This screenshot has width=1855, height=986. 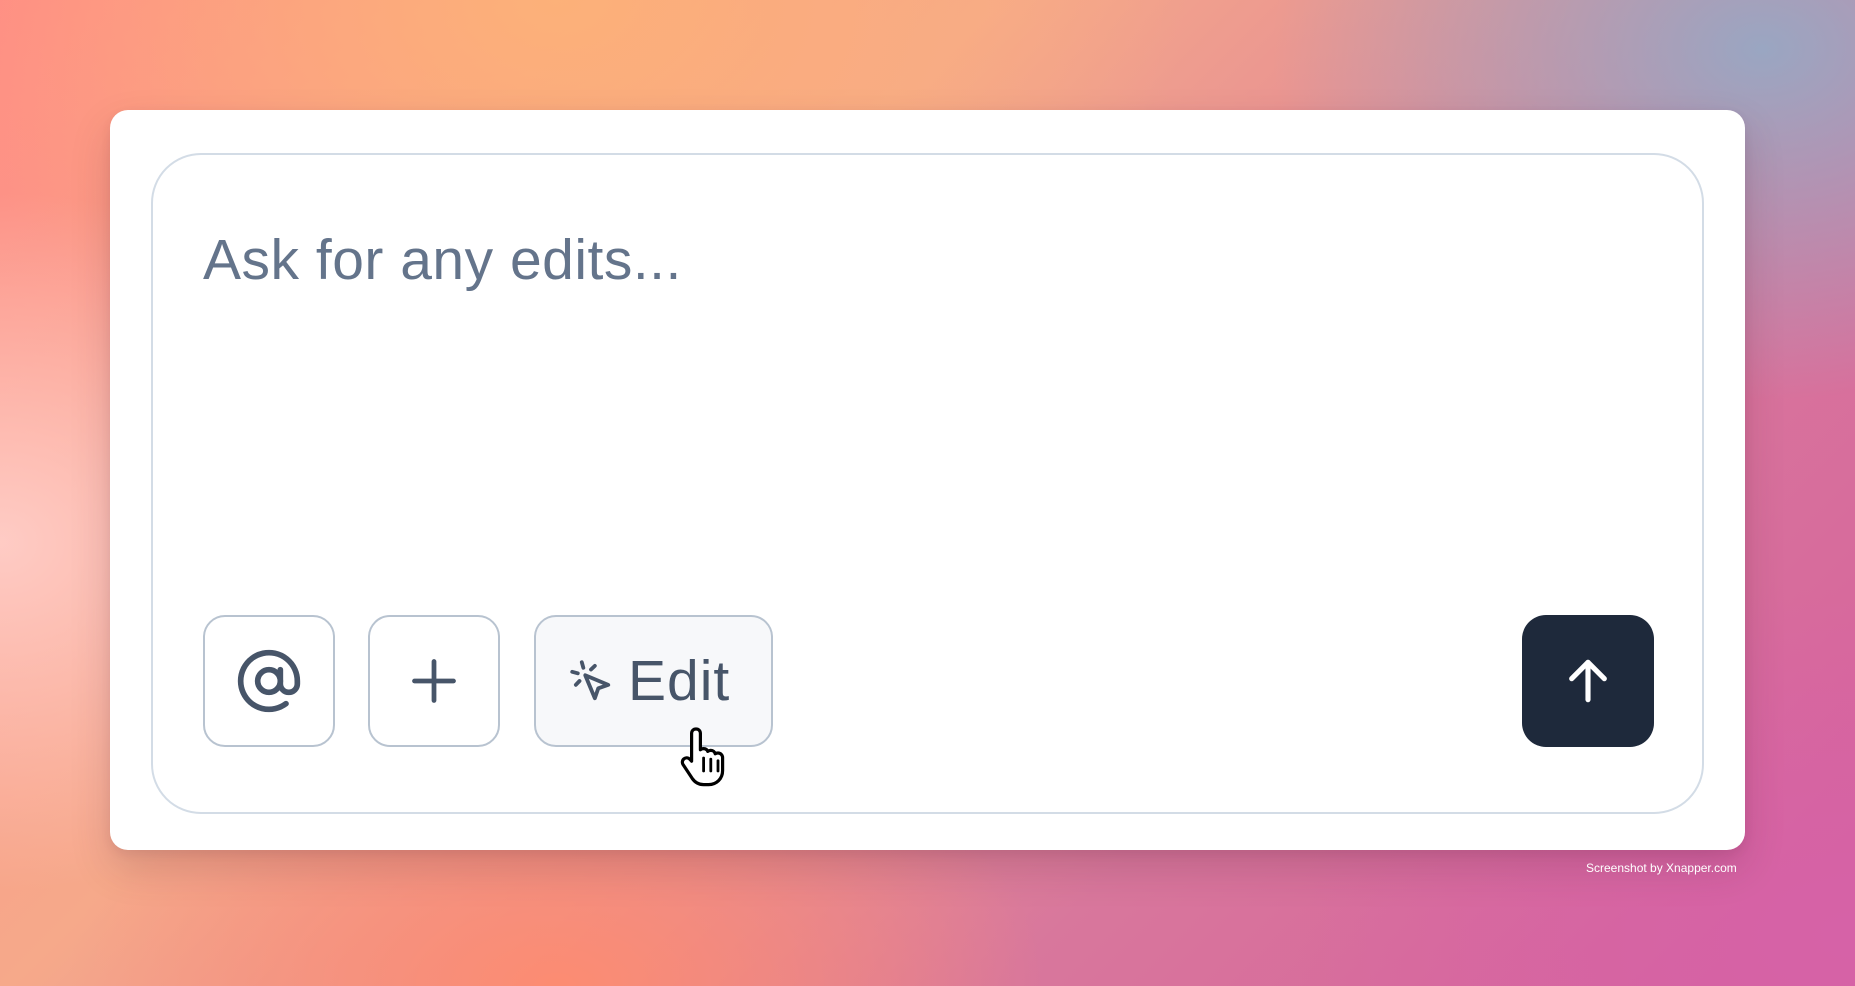 I want to click on arrow-up-icon, so click(x=1588, y=681).